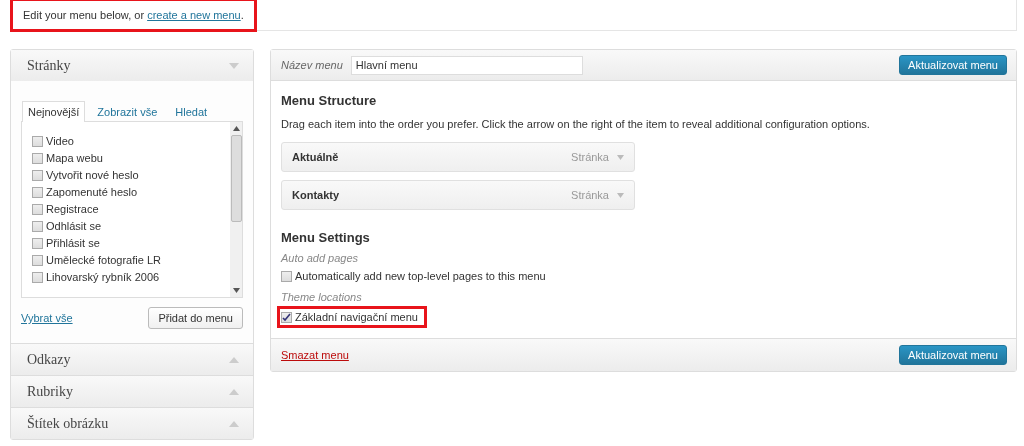 The height and width of the screenshot is (446, 1024). What do you see at coordinates (326, 237) in the screenshot?
I see `section-heading: Menu Settings` at bounding box center [326, 237].